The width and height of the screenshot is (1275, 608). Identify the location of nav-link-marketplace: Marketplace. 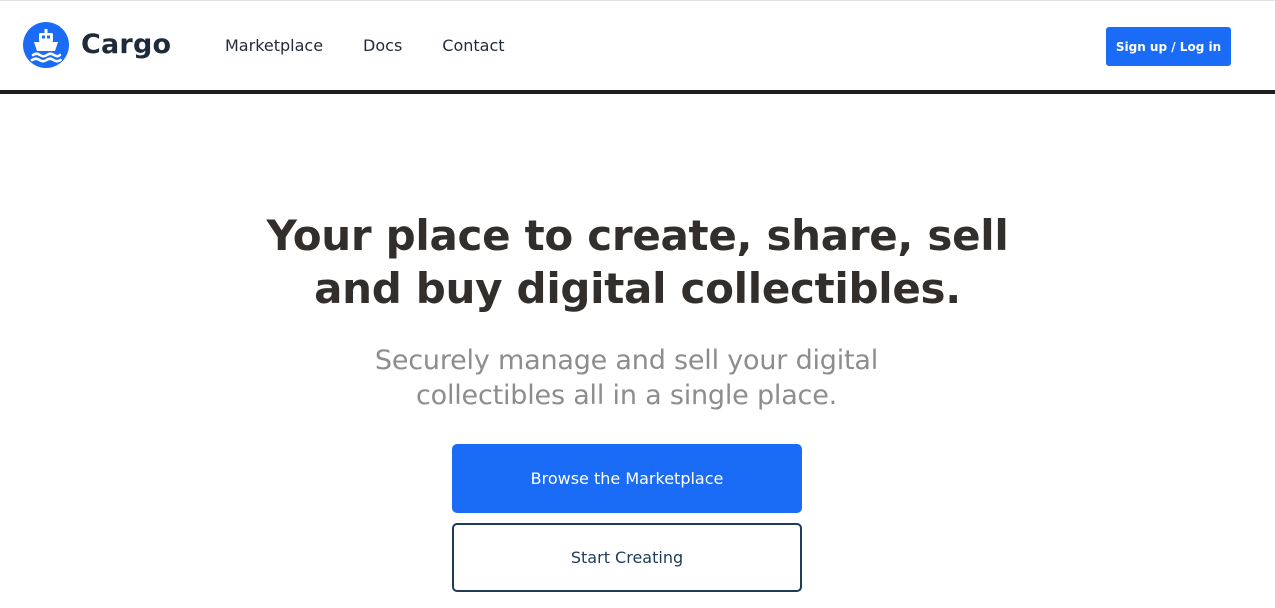
(274, 46).